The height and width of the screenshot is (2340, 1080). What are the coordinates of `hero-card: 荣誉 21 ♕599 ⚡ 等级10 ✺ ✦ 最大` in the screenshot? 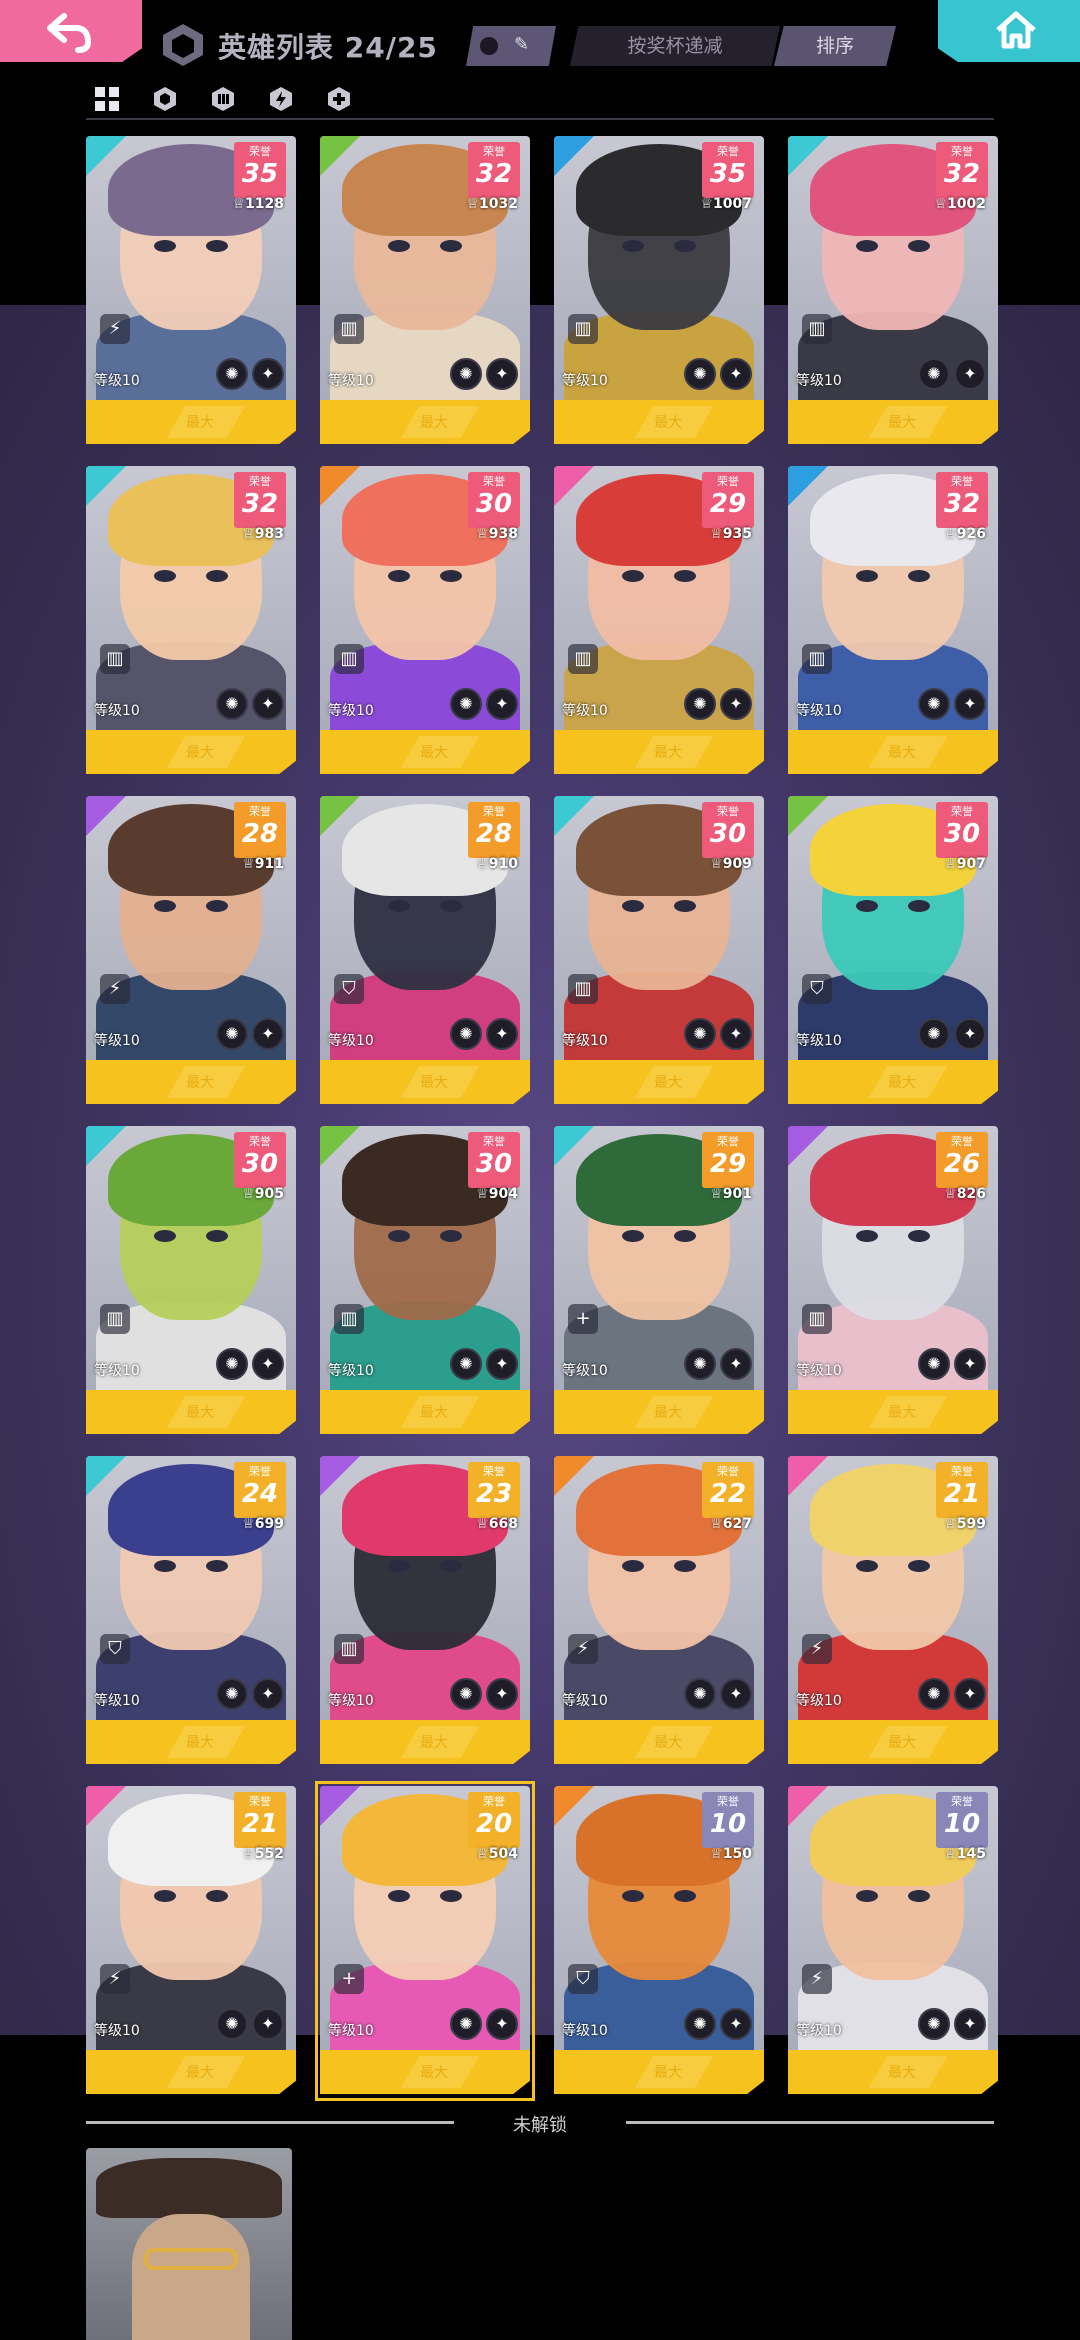 It's located at (893, 1611).